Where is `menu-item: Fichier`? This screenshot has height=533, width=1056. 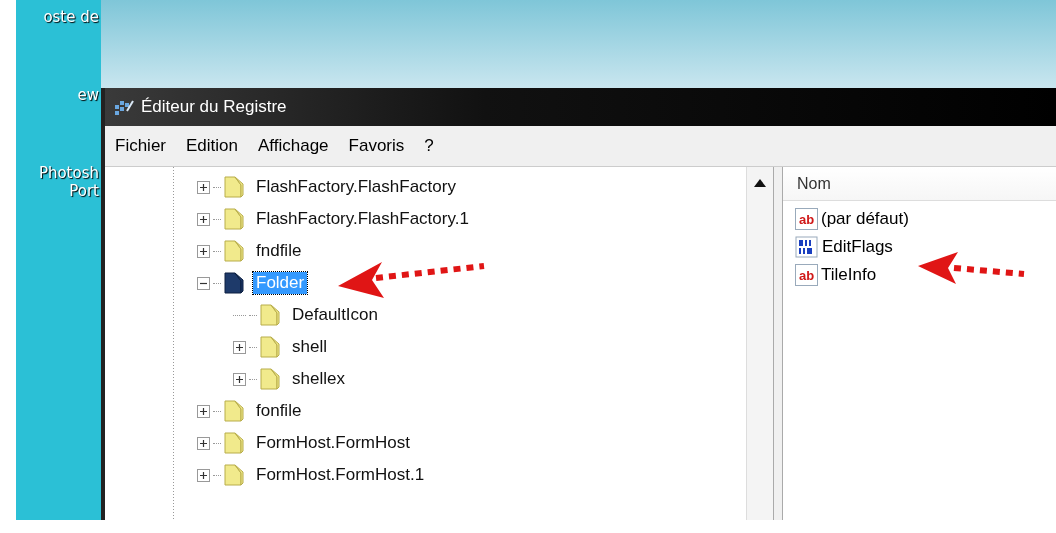 menu-item: Fichier is located at coordinates (140, 146).